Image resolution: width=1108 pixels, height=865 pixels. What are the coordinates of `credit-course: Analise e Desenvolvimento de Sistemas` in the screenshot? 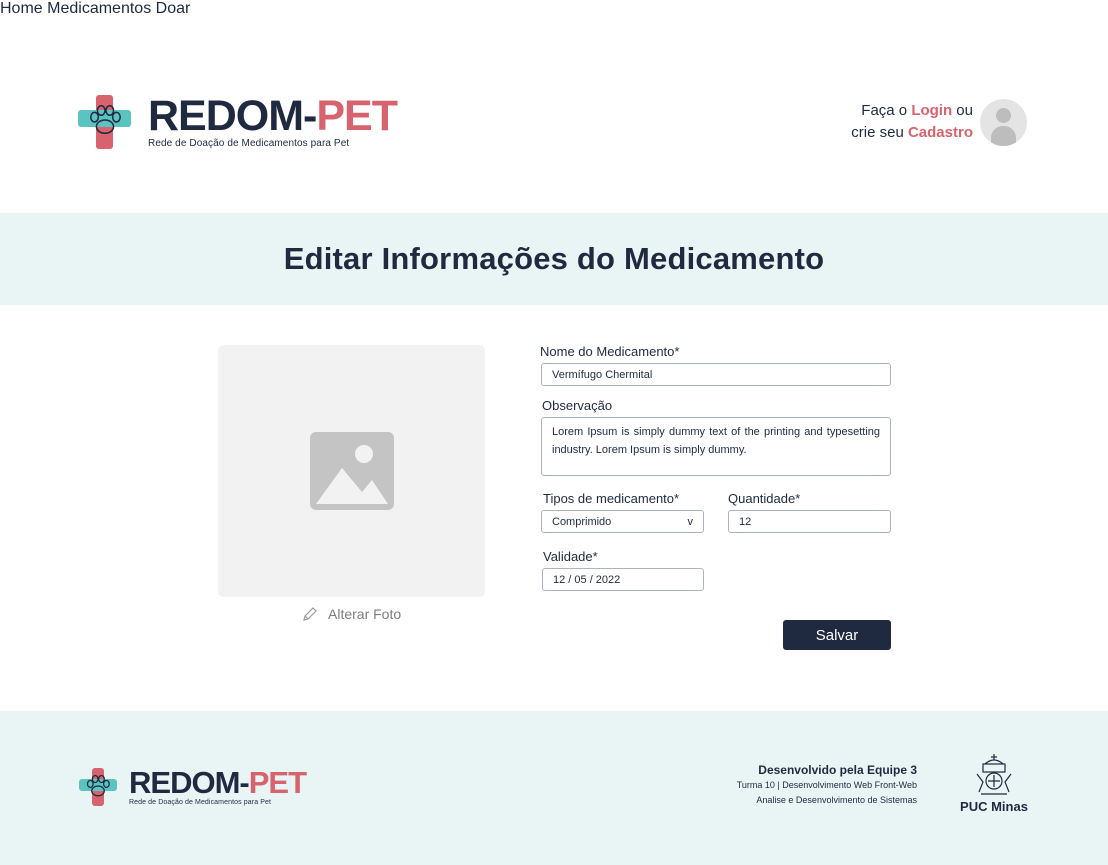 It's located at (836, 800).